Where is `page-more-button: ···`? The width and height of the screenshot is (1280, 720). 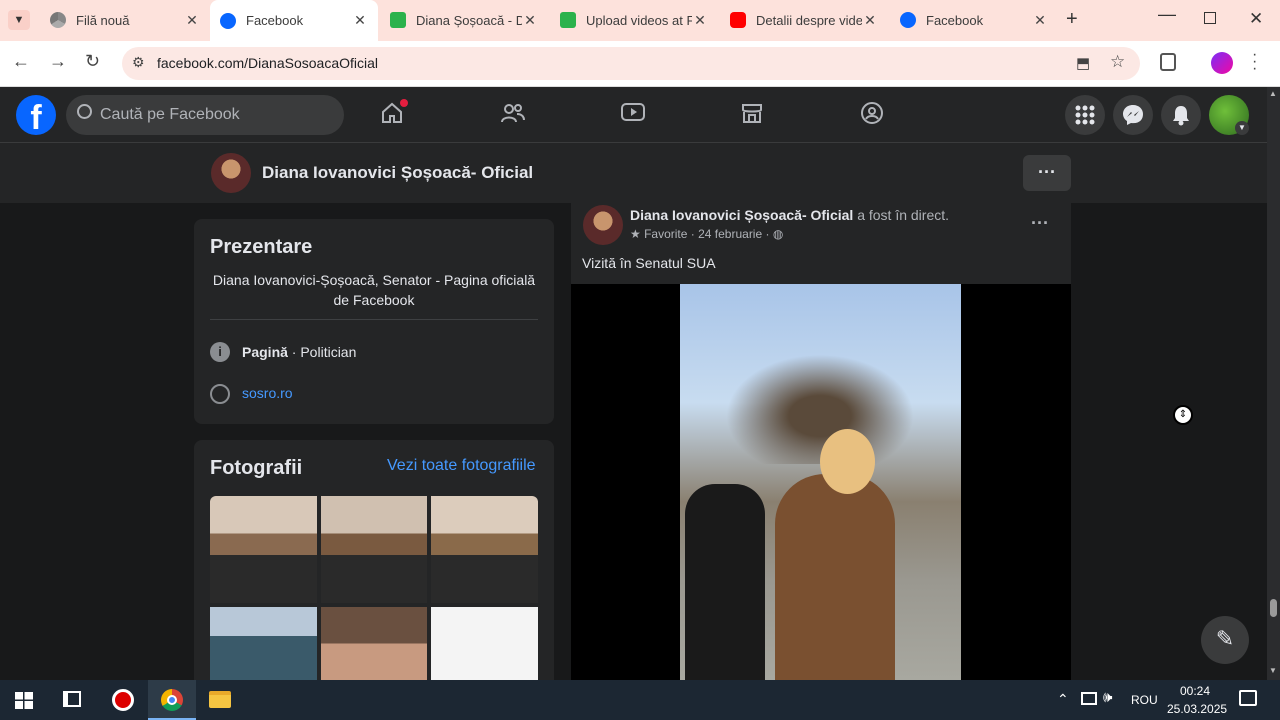
page-more-button: ··· is located at coordinates (1047, 173).